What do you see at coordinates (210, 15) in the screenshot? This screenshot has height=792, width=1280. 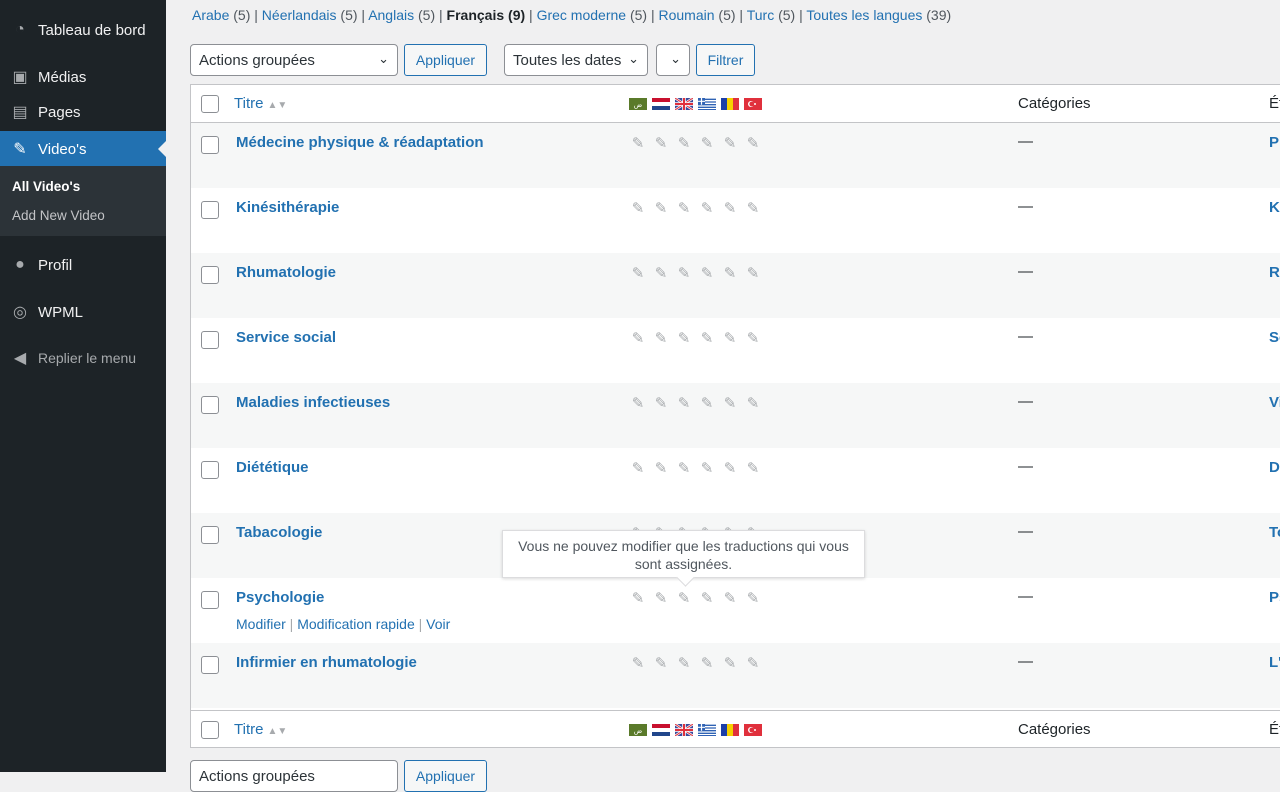 I see `lang-arabic: Arabe` at bounding box center [210, 15].